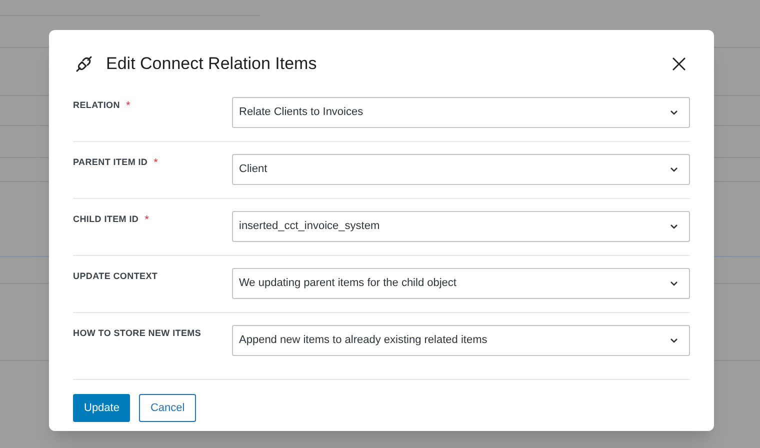 Image resolution: width=760 pixels, height=448 pixels. Describe the element at coordinates (101, 408) in the screenshot. I see `update-button: Update` at that location.